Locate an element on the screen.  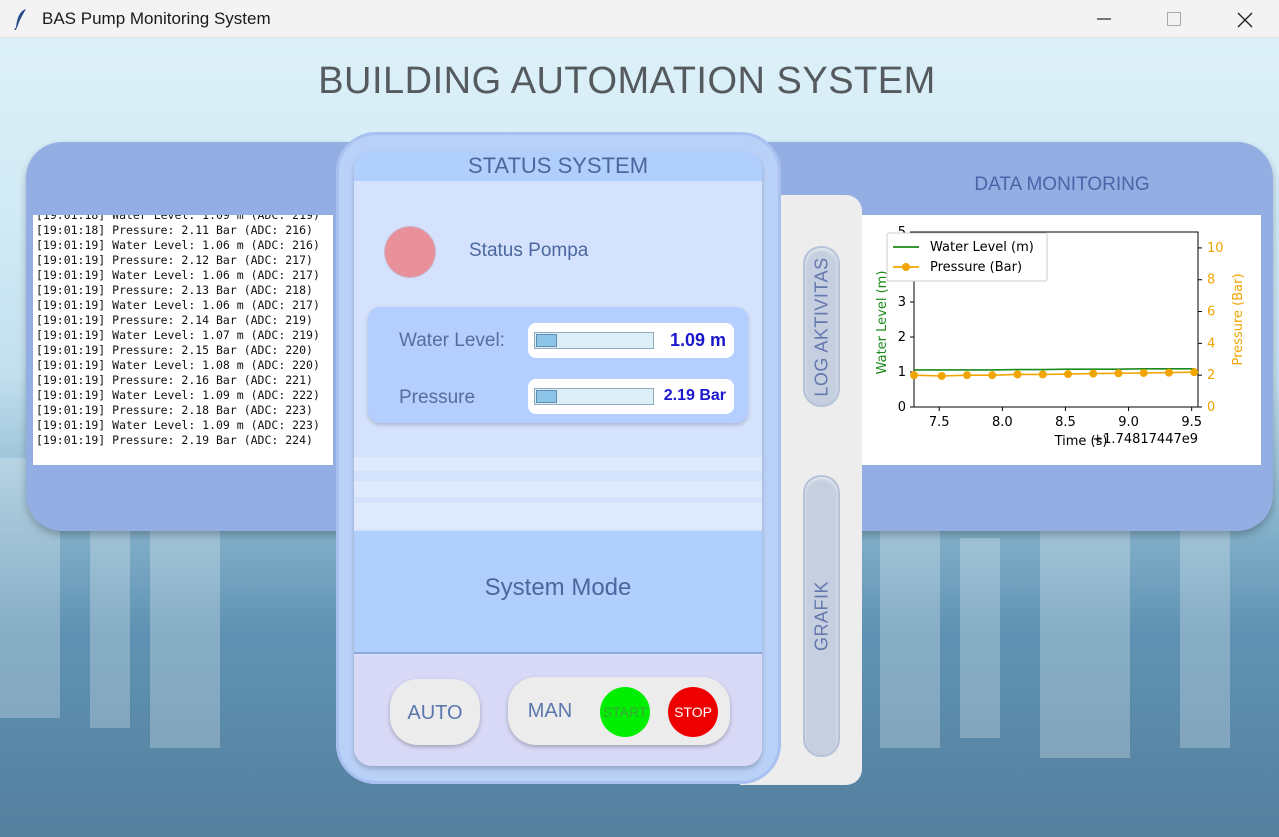
auto-button: AUTO is located at coordinates (435, 712).